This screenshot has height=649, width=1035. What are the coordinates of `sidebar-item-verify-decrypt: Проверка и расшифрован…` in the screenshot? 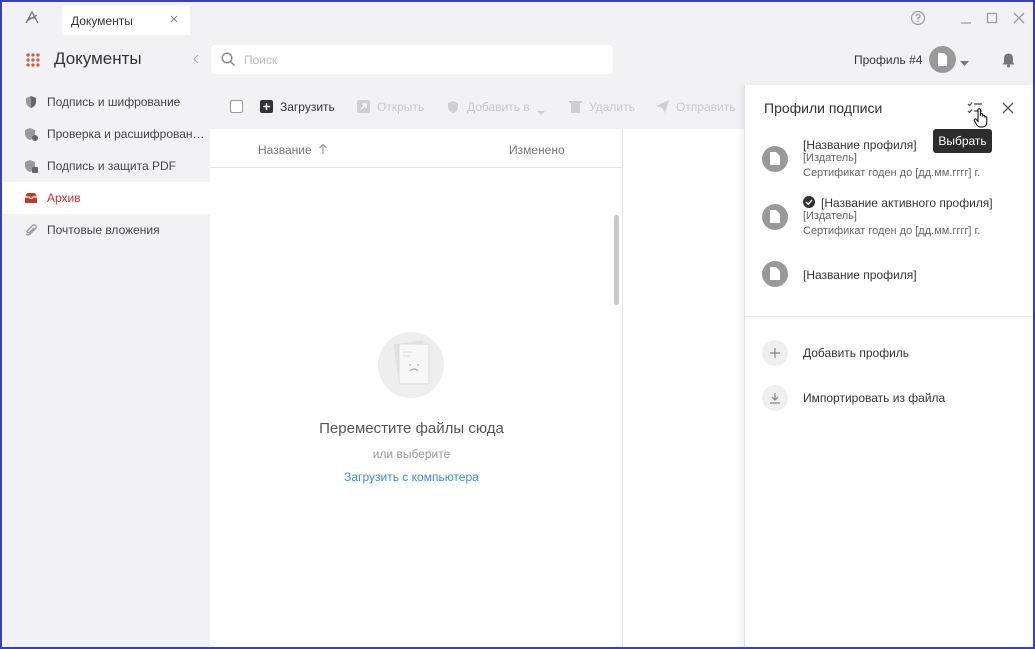 It's located at (106, 134).